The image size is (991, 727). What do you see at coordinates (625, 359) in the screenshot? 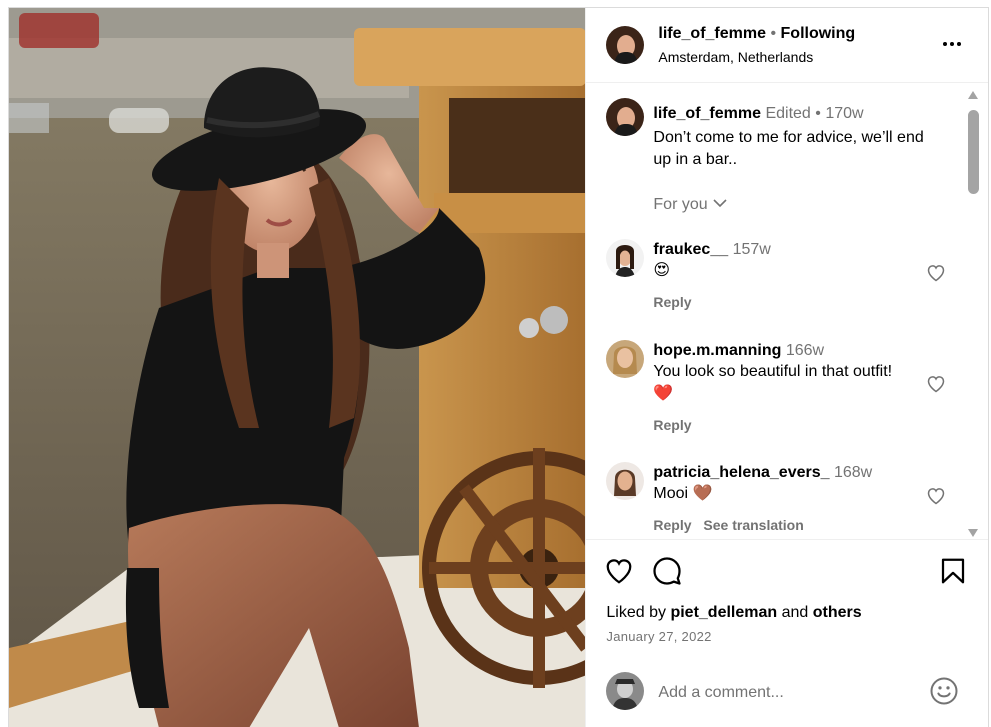
I see `comment-avatar-hope` at bounding box center [625, 359].